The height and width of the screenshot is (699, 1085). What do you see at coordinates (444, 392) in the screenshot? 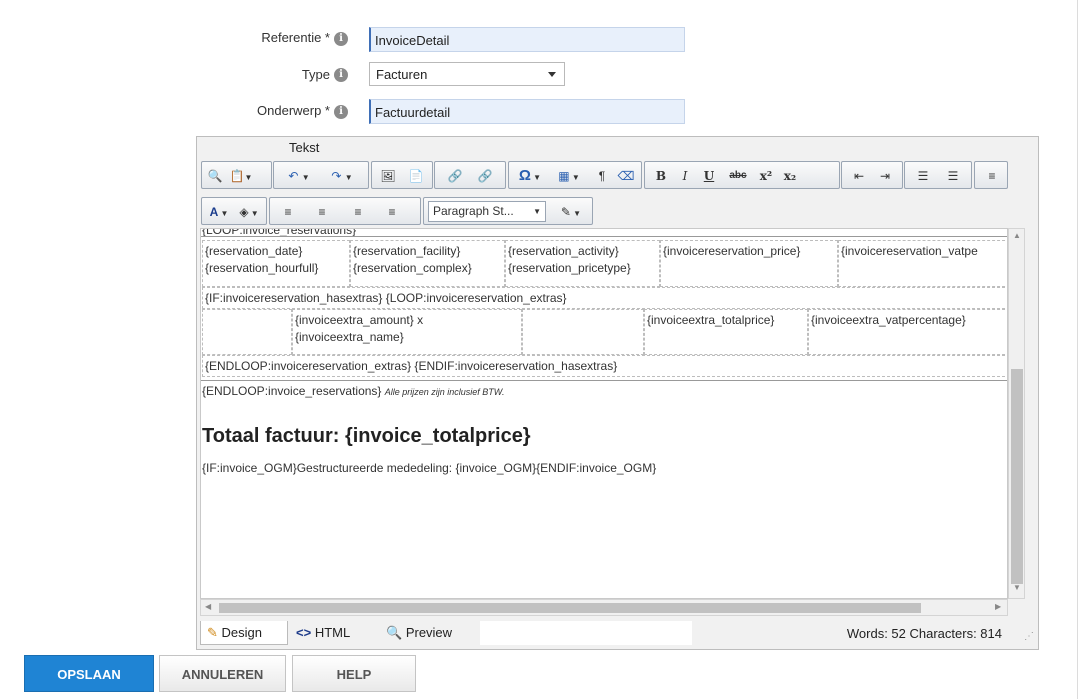
I see `vat-note: Alle prijzen zijn inclusief BTW.` at bounding box center [444, 392].